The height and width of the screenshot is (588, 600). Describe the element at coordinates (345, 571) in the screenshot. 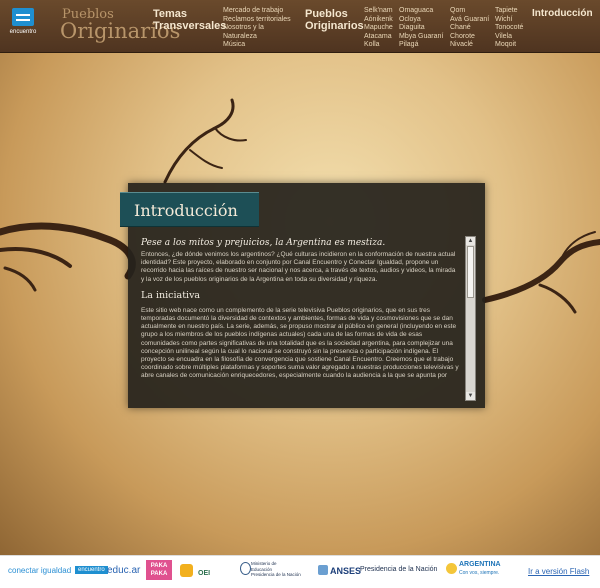

I see `anses-logo: ANSES` at that location.